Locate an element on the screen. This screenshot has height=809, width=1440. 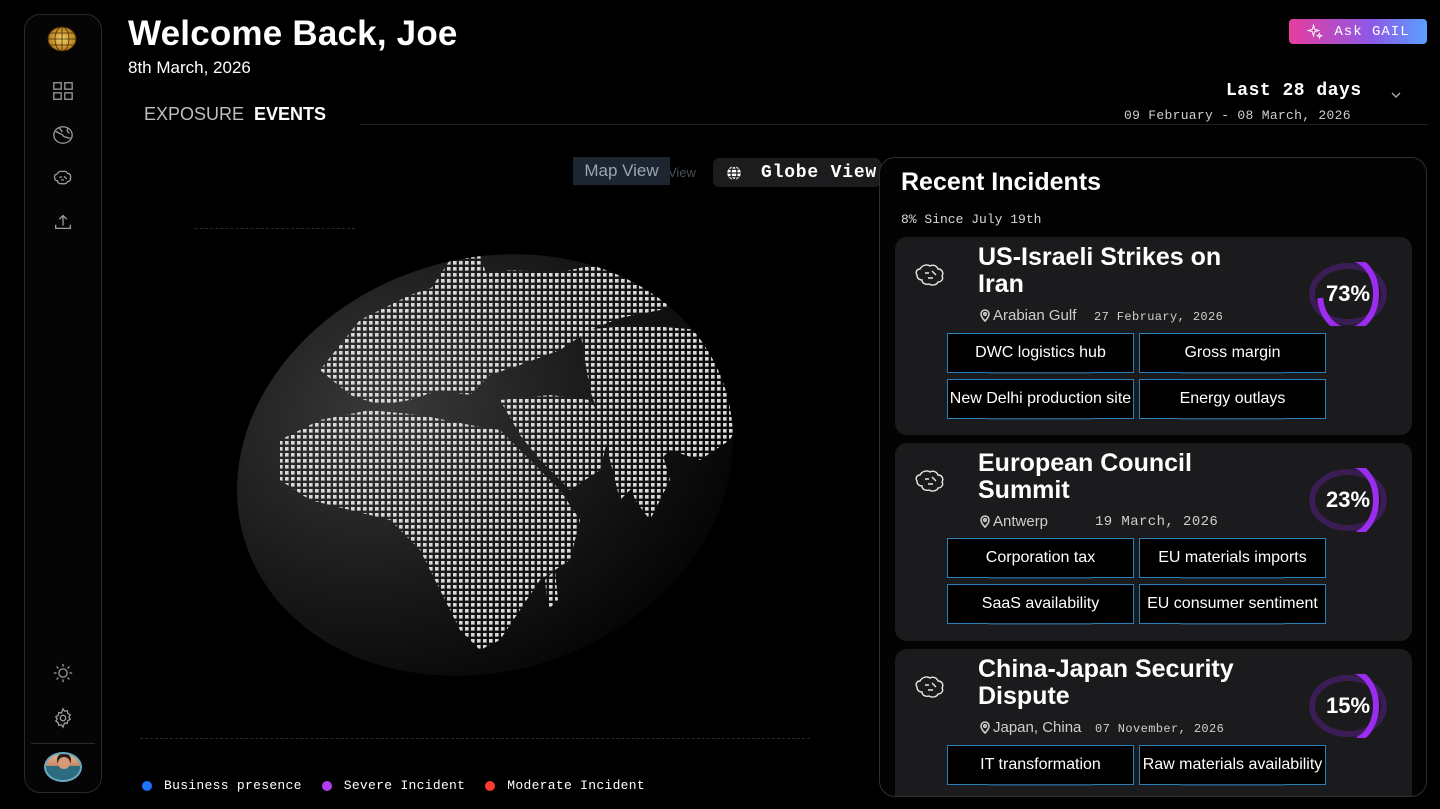
impact-tag: SaaS availability is located at coordinates (1040, 604).